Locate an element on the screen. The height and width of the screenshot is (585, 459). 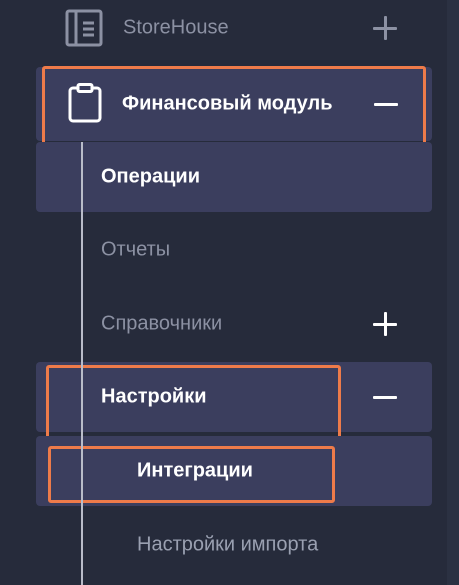
sidebar-item-import-settings-label: Настройки импорта is located at coordinates (228, 544).